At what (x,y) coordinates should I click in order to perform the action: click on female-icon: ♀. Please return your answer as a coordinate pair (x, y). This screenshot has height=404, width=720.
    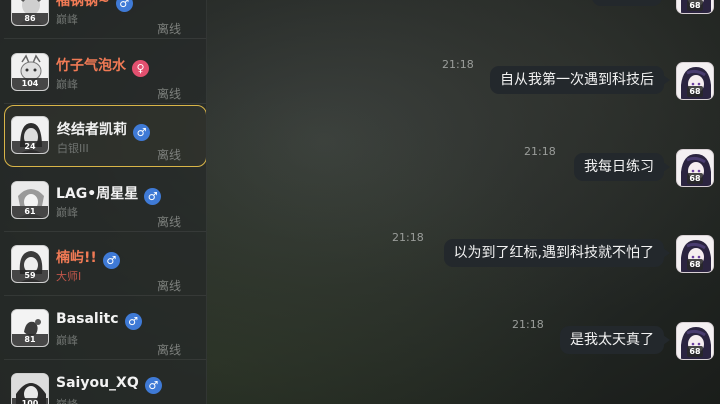
    Looking at the image, I should click on (140, 68).